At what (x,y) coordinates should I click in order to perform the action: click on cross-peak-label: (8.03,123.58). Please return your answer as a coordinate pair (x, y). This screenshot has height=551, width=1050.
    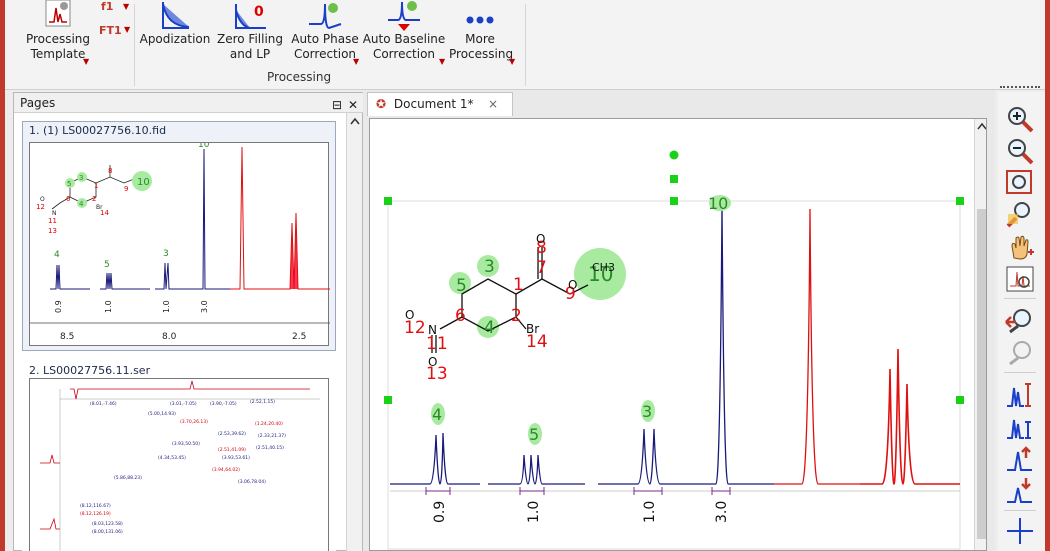
    Looking at the image, I should click on (107, 524).